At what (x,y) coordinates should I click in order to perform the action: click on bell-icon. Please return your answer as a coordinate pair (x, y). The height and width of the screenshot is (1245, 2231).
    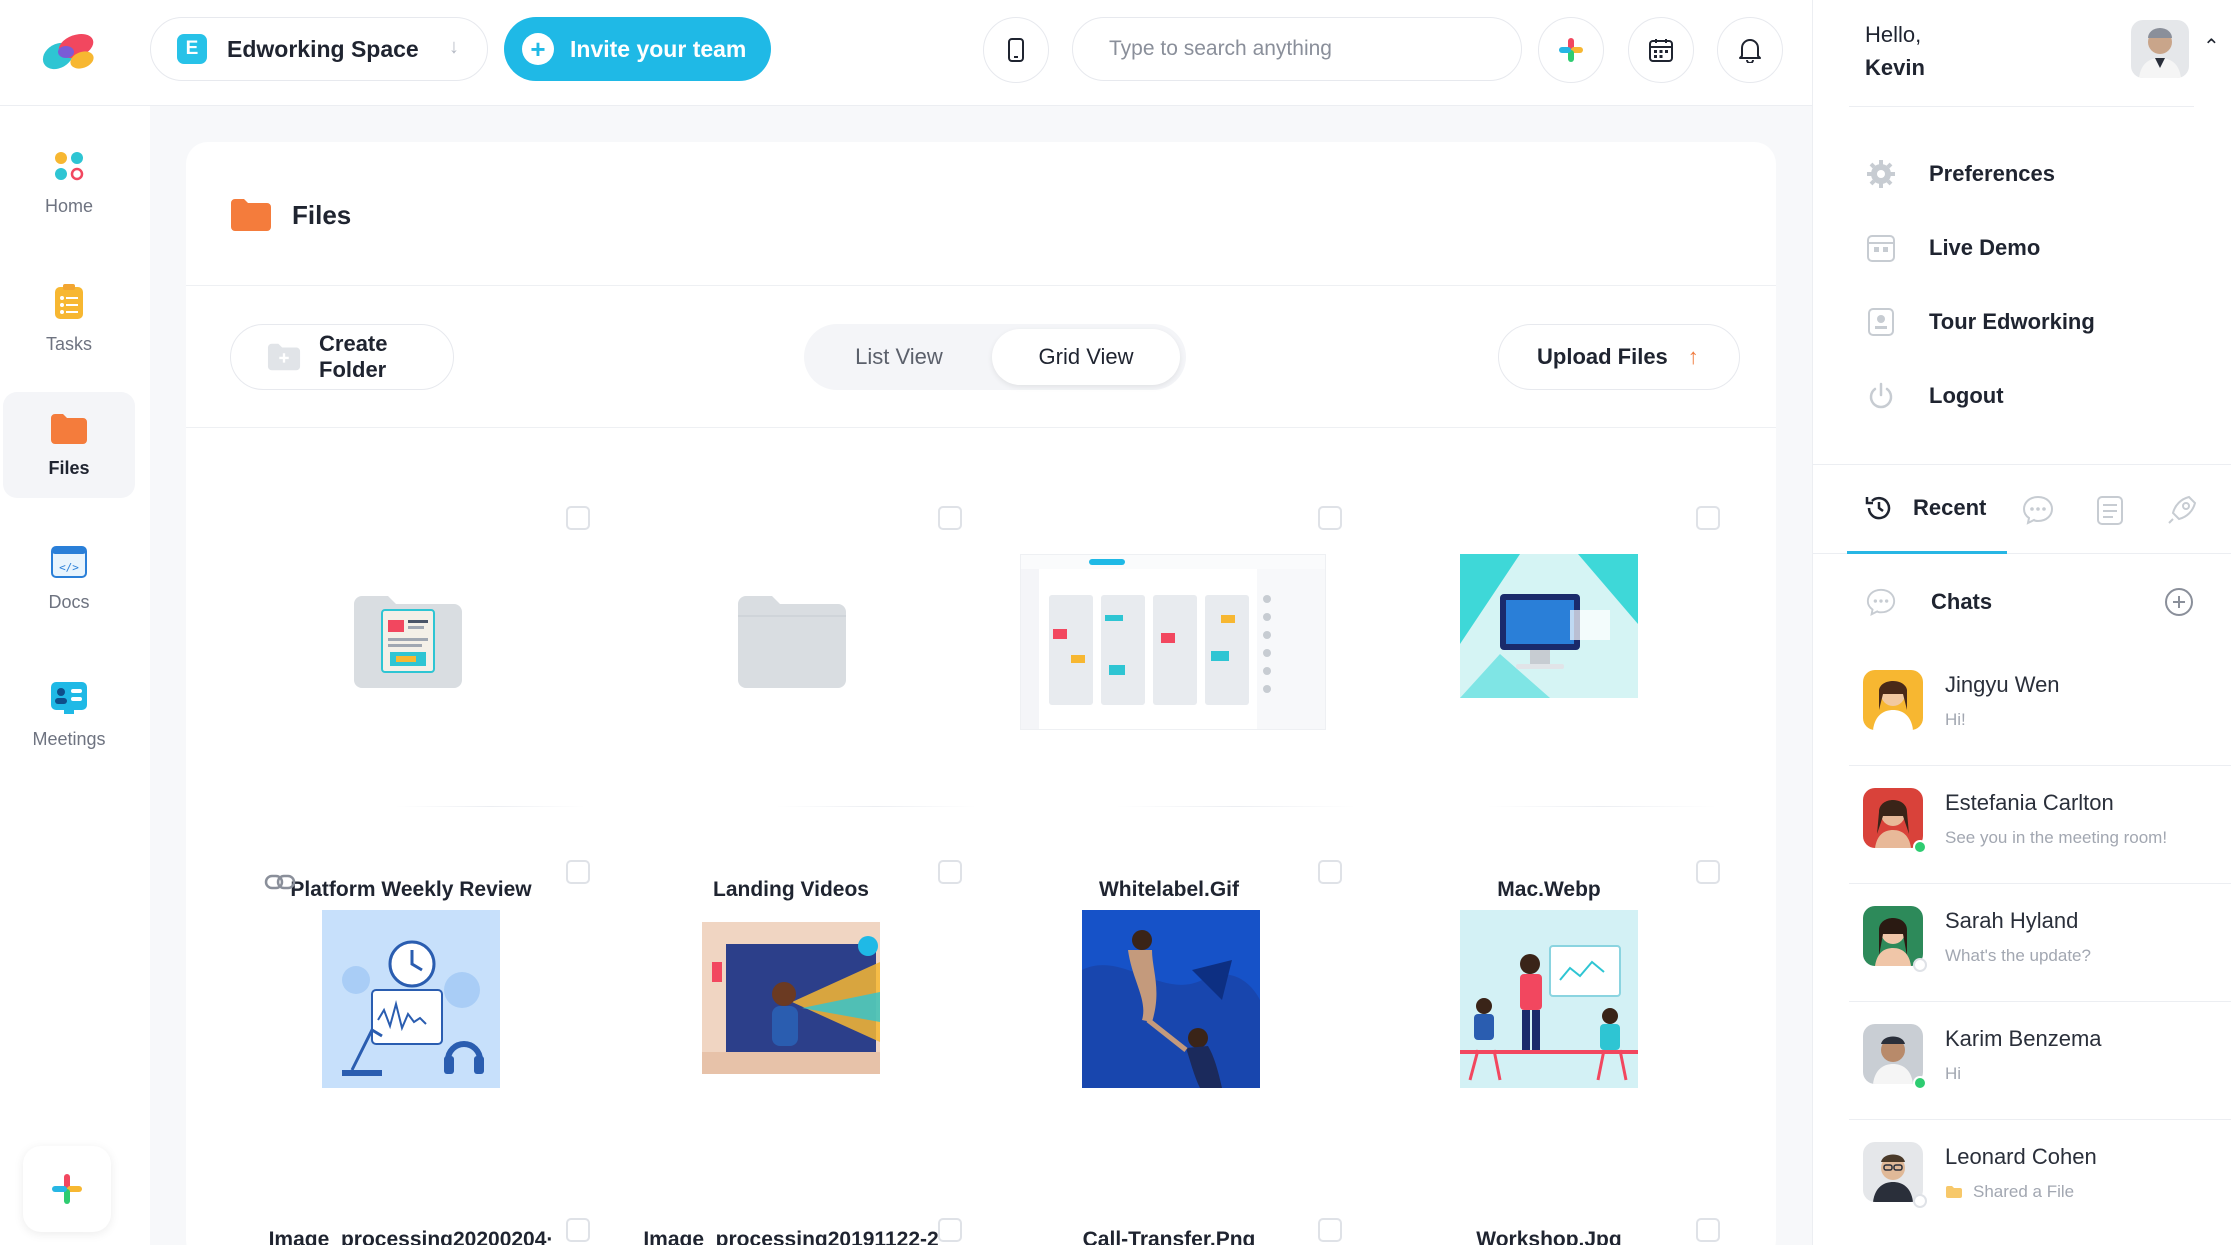
    Looking at the image, I should click on (1750, 51).